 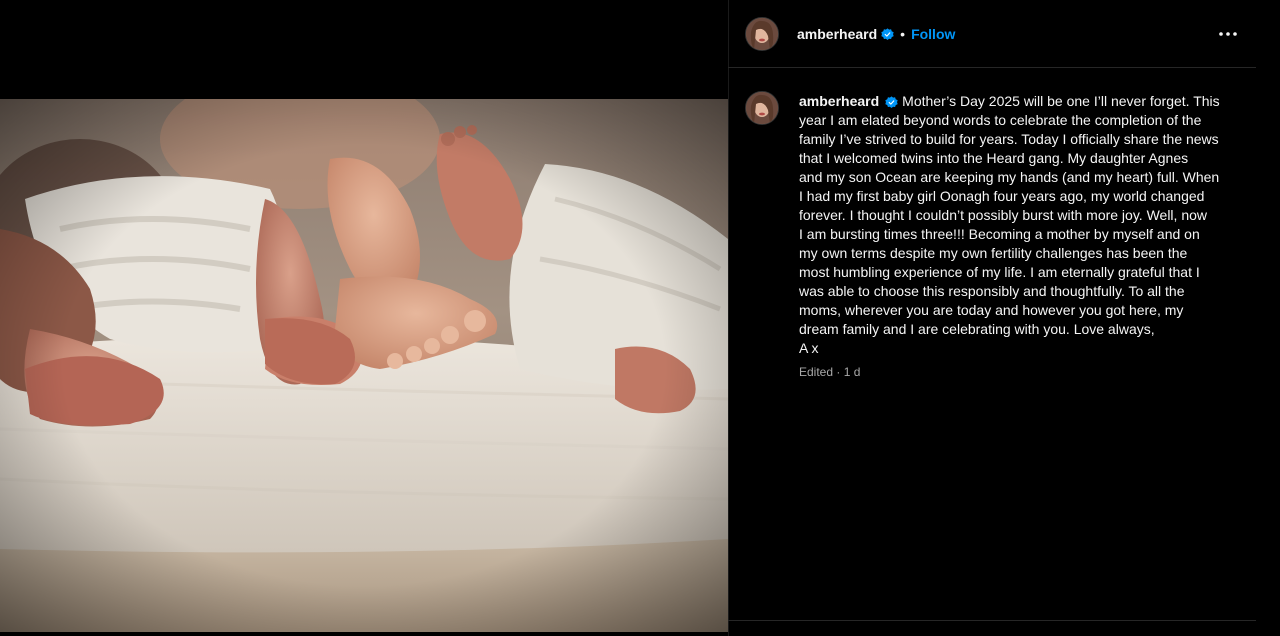 I want to click on avatar, so click(x=762, y=34).